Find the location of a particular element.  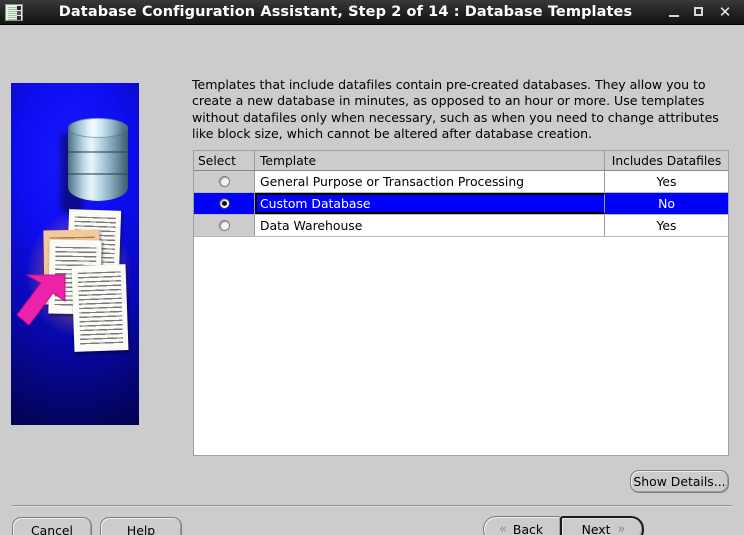

maximize-icon is located at coordinates (699, 12).